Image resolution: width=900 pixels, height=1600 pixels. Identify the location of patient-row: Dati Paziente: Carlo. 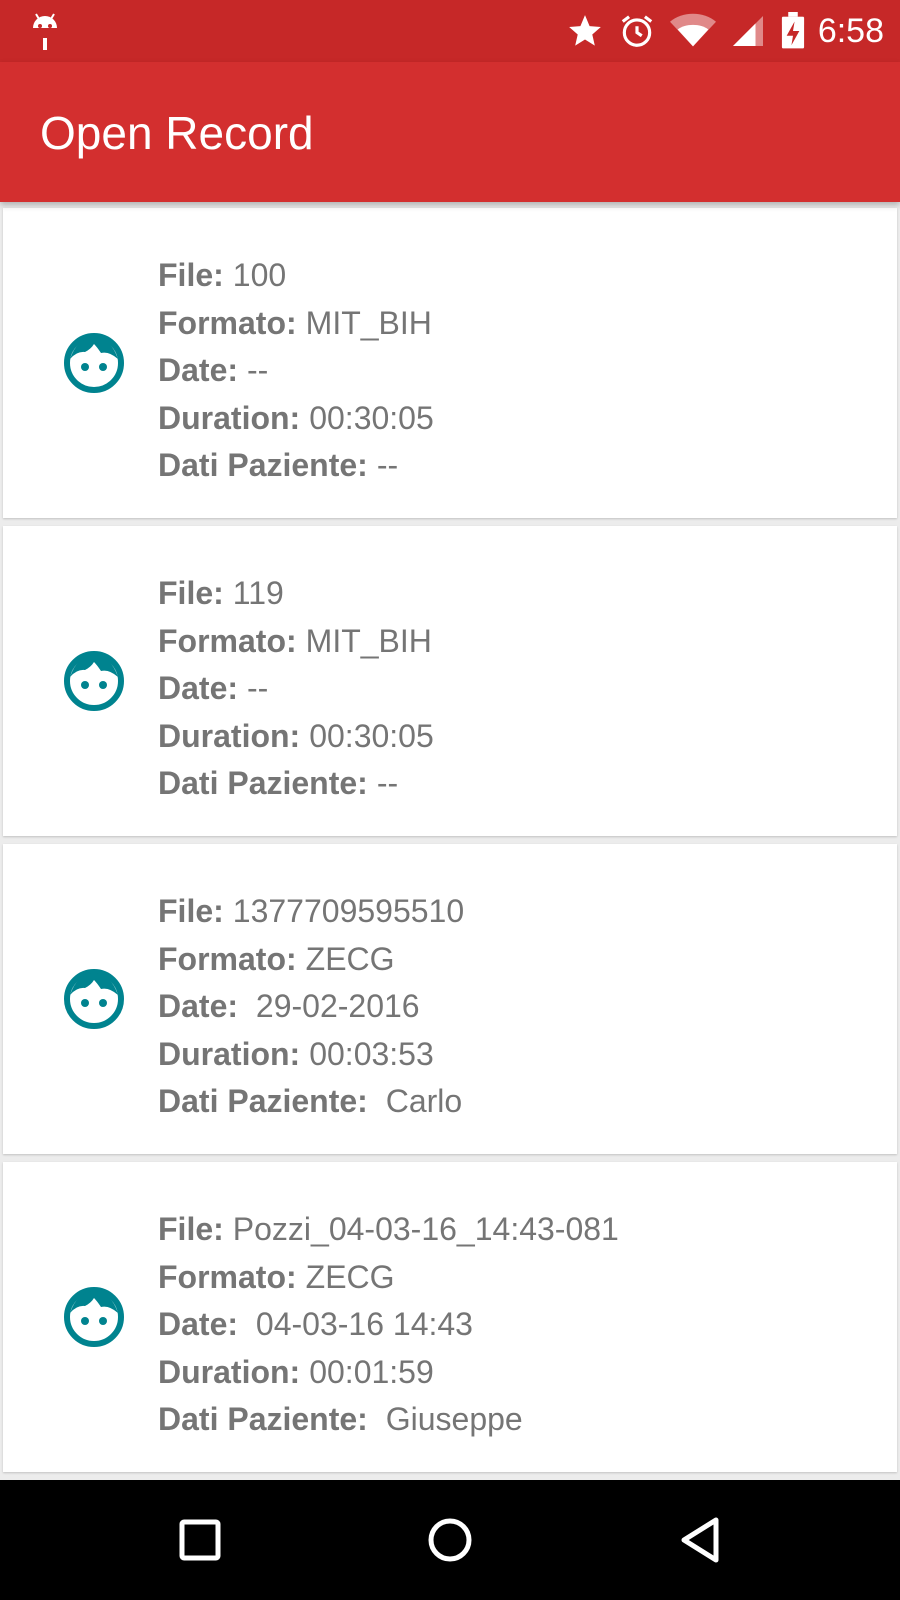
(311, 1102).